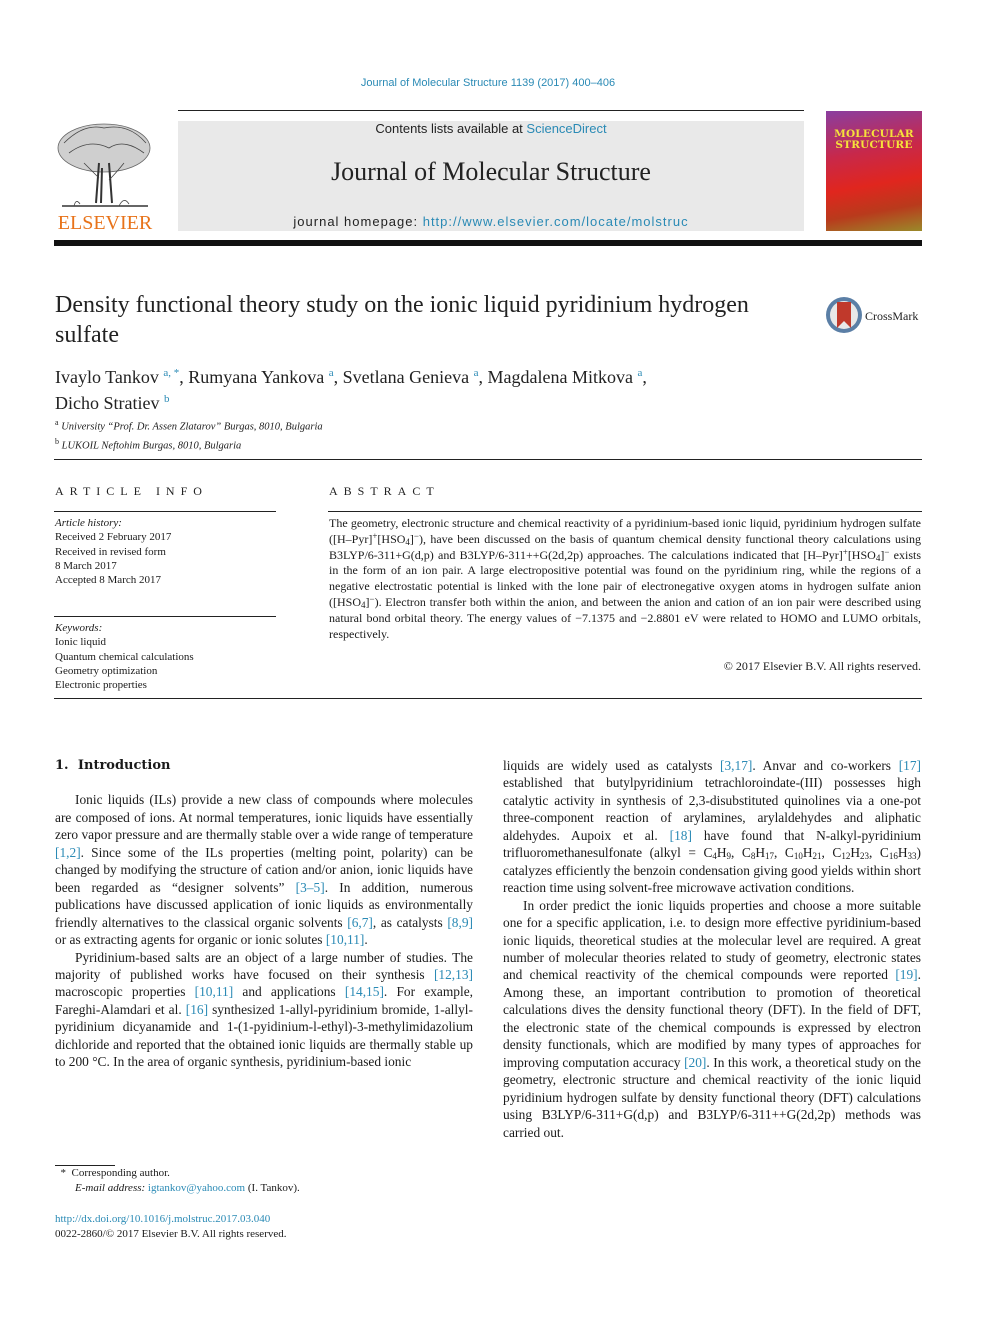 The width and height of the screenshot is (992, 1323). What do you see at coordinates (625, 511) in the screenshot?
I see `abstract-rule` at bounding box center [625, 511].